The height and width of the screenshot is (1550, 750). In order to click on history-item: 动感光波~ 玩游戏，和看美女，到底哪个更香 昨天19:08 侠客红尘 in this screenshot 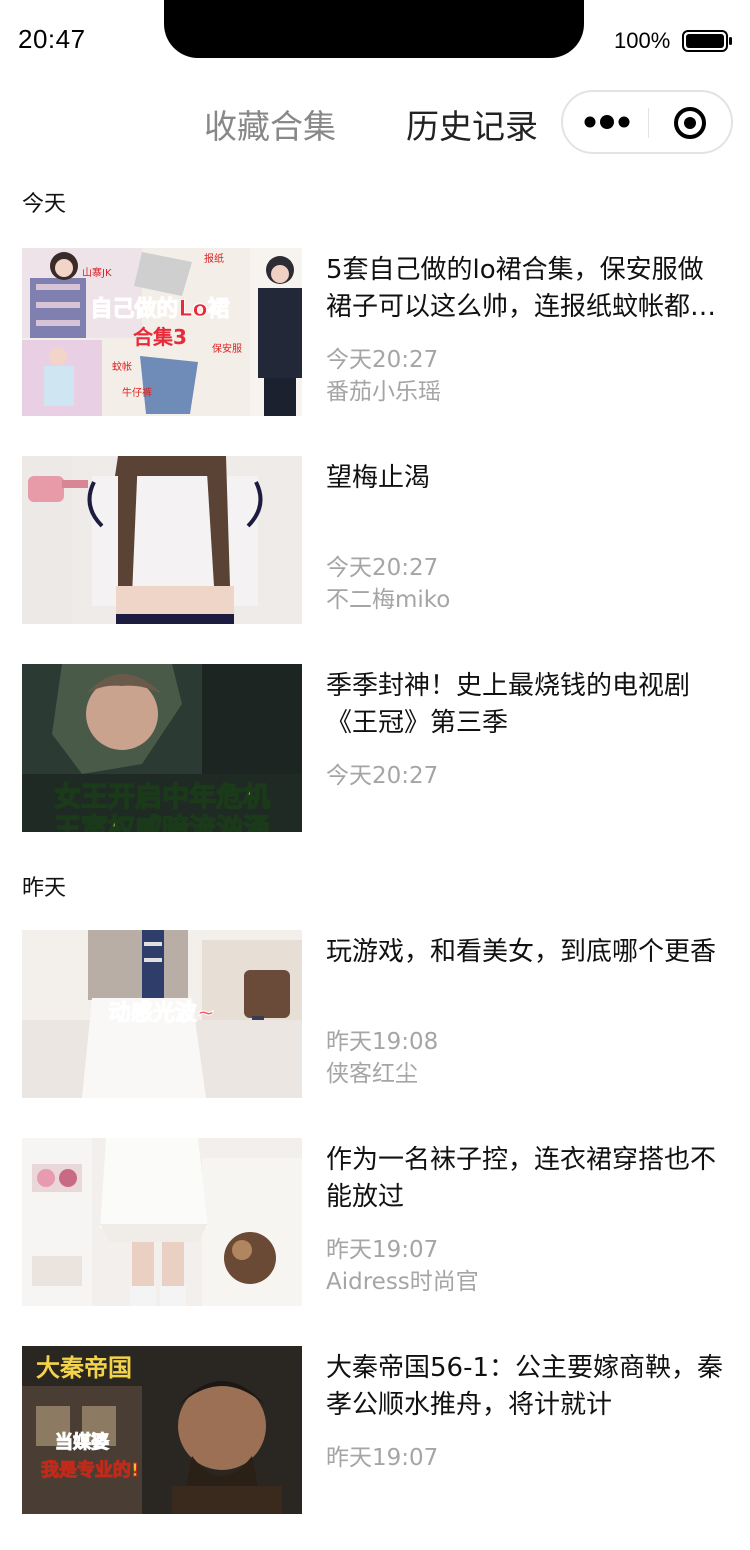, I will do `click(375, 1014)`.